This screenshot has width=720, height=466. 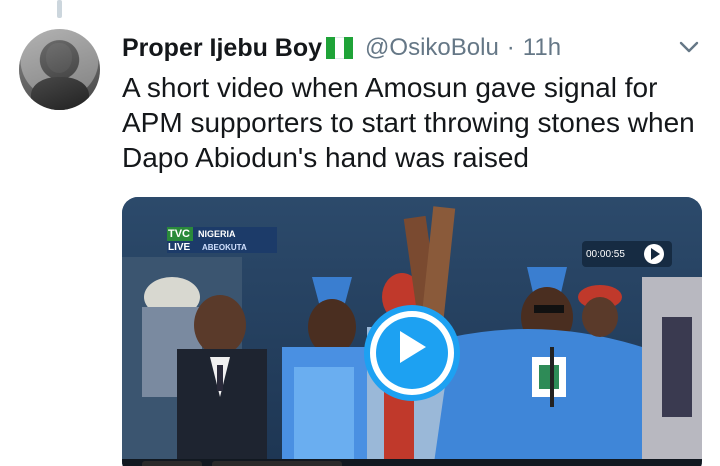 What do you see at coordinates (413, 347) in the screenshot?
I see `play-icon` at bounding box center [413, 347].